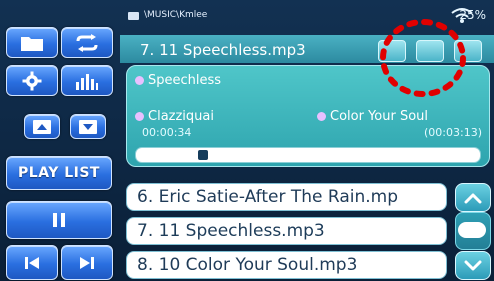 The height and width of the screenshot is (281, 494). I want to click on down-button, so click(88, 126).